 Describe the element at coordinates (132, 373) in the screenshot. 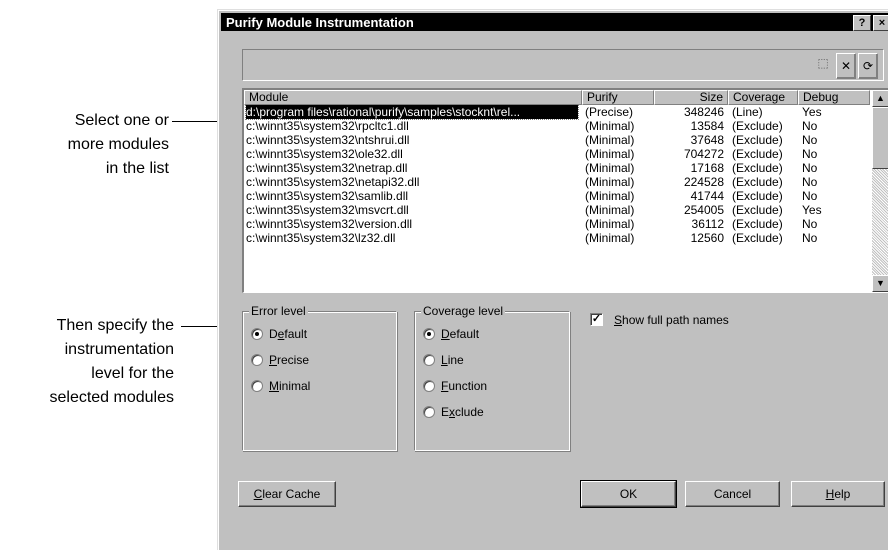

I see `callout-line-3: level for the` at that location.